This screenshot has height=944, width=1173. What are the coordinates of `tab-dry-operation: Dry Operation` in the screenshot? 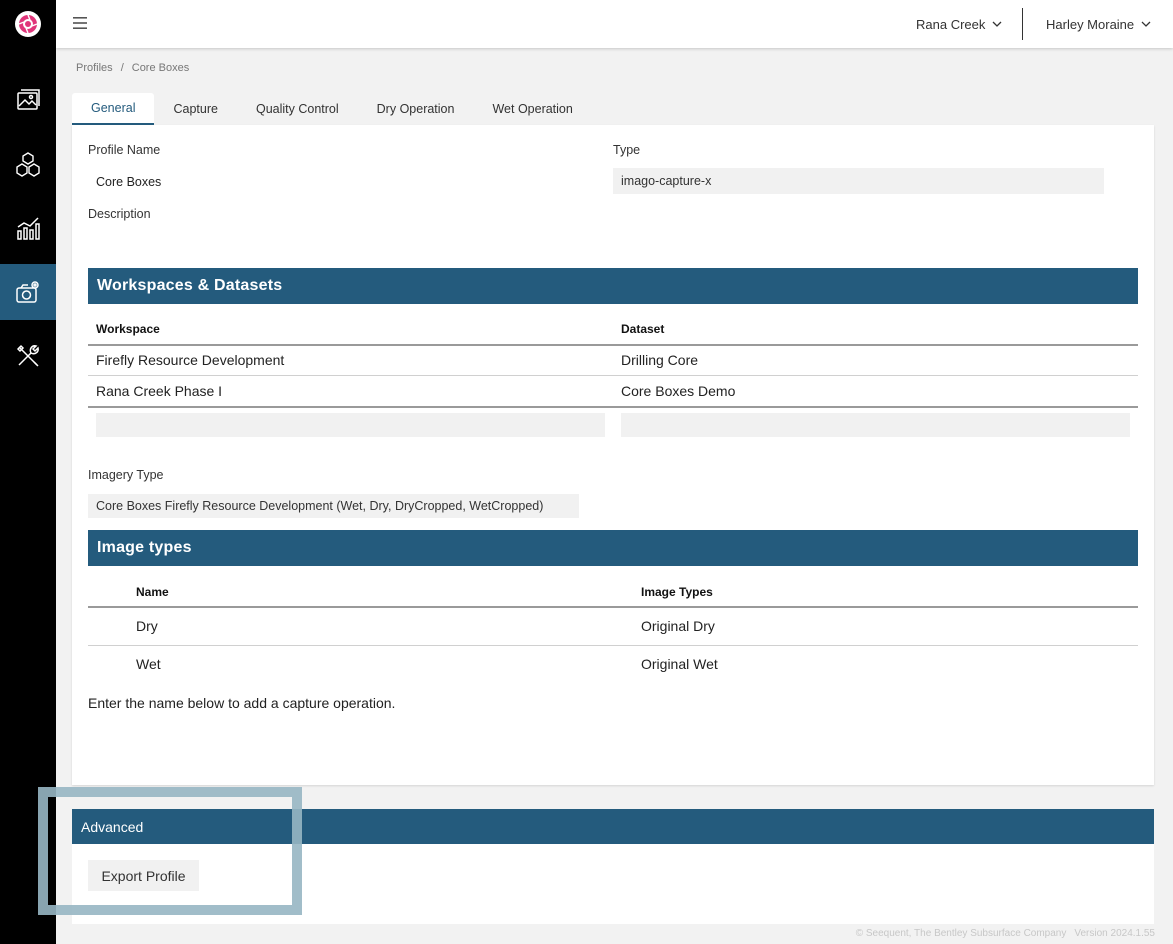 It's located at (416, 109).